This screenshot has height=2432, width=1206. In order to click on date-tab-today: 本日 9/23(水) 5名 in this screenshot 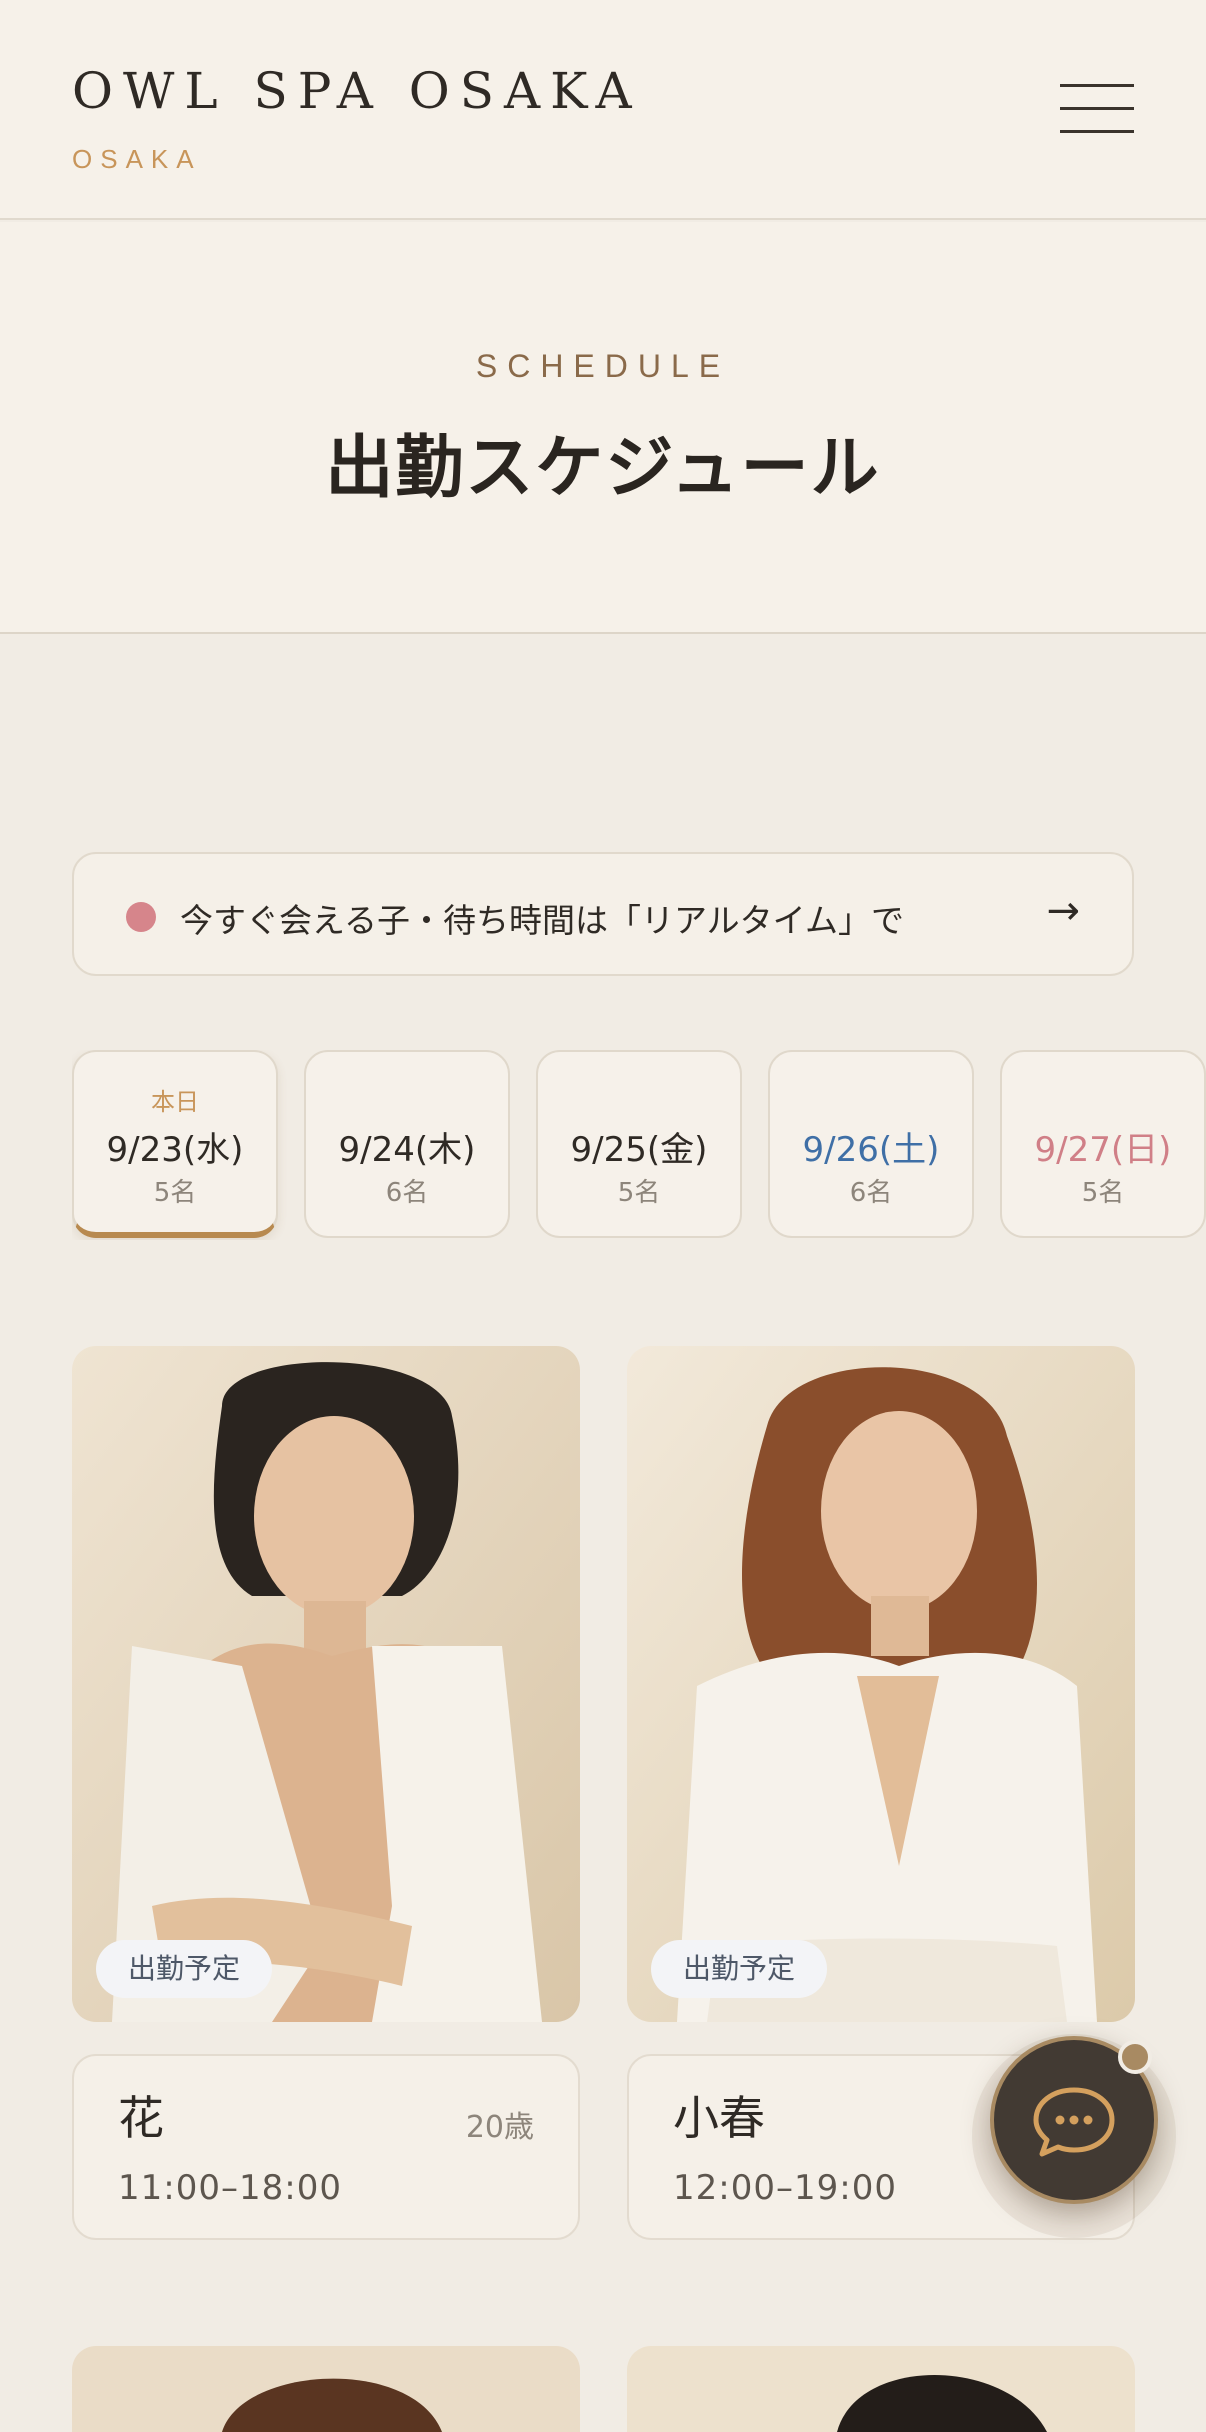, I will do `click(175, 1144)`.